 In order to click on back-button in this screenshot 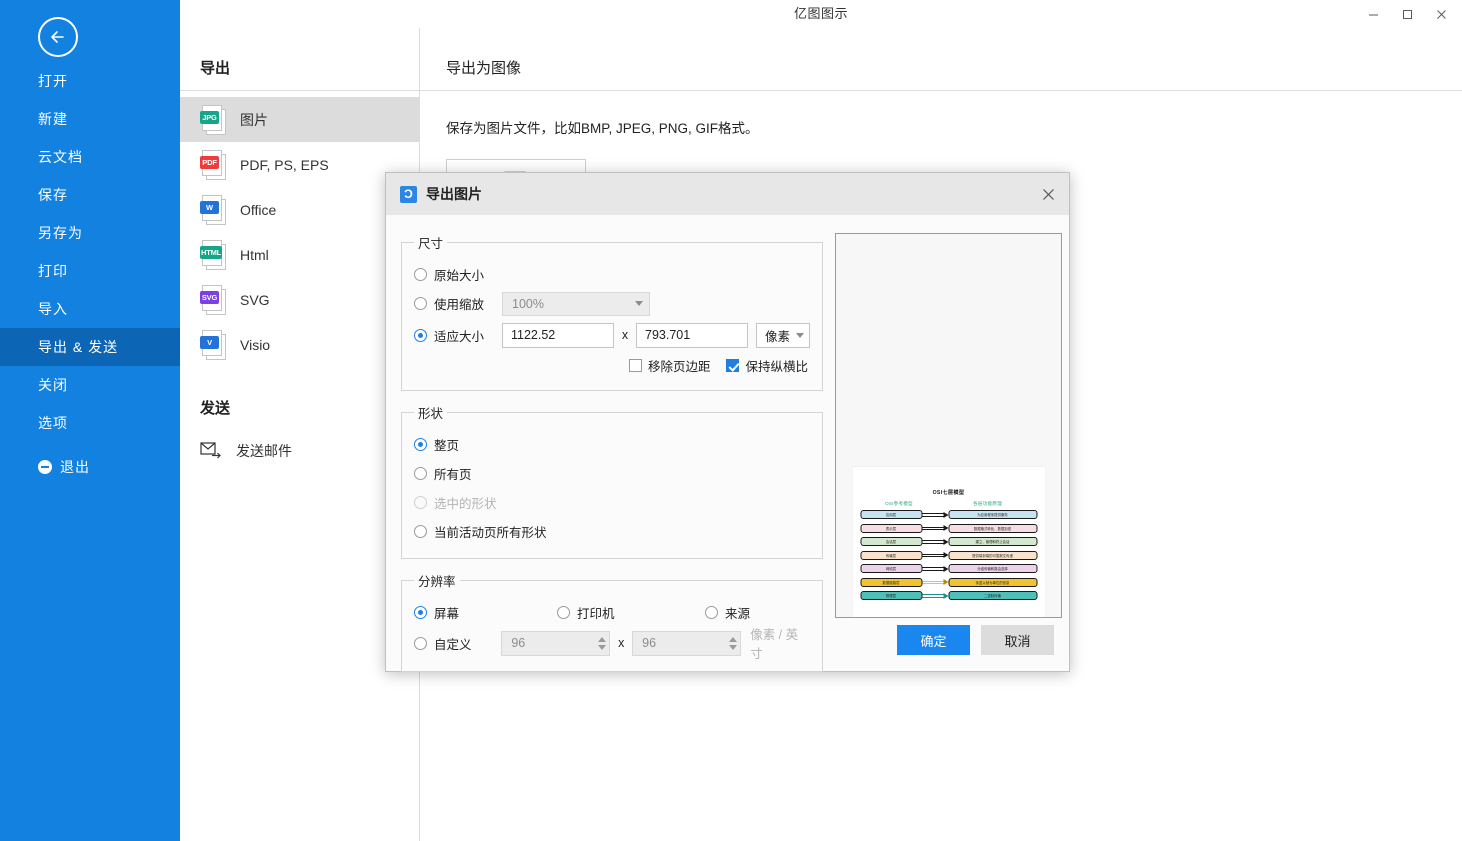, I will do `click(58, 37)`.